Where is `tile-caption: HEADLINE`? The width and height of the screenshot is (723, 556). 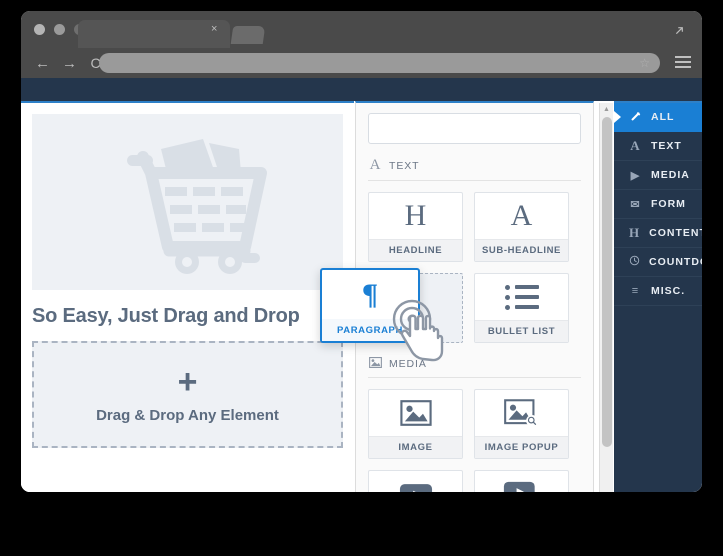
tile-caption: HEADLINE is located at coordinates (415, 250).